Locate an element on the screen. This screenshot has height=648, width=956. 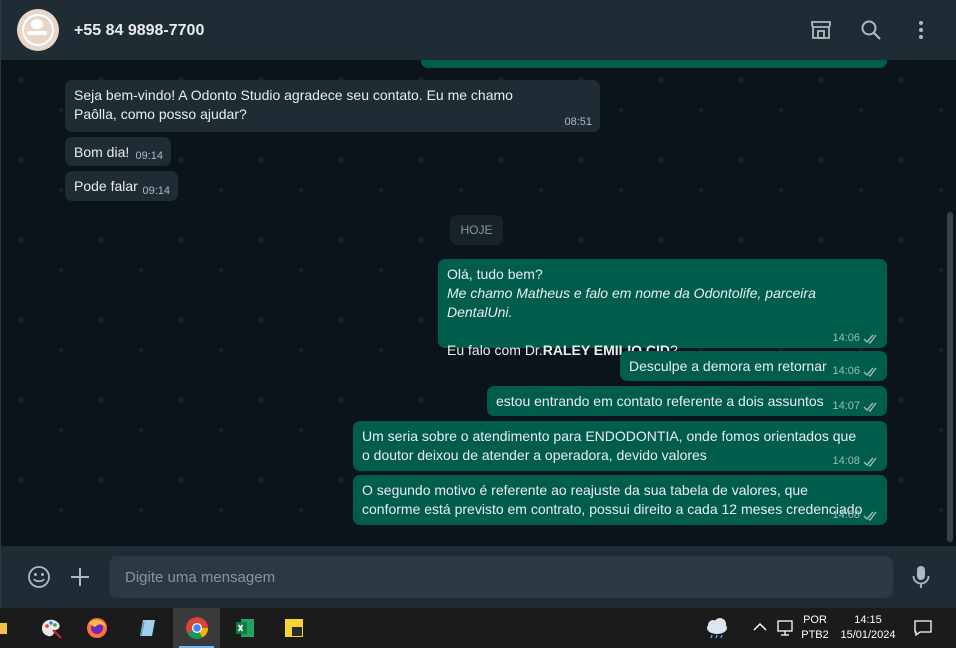
system-clock: 14:15 15/01/2024 is located at coordinates (868, 628).